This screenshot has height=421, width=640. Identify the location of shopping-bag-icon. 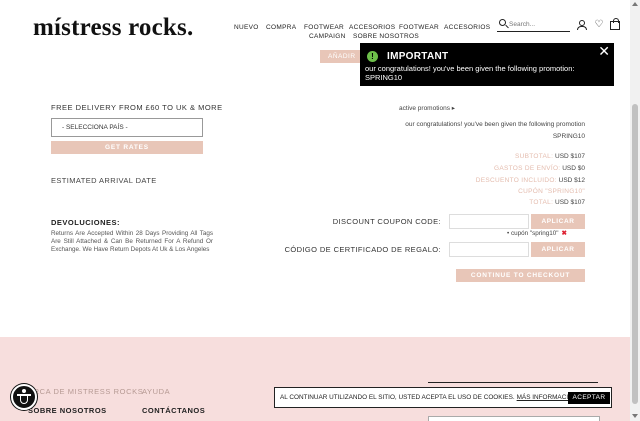
(615, 24).